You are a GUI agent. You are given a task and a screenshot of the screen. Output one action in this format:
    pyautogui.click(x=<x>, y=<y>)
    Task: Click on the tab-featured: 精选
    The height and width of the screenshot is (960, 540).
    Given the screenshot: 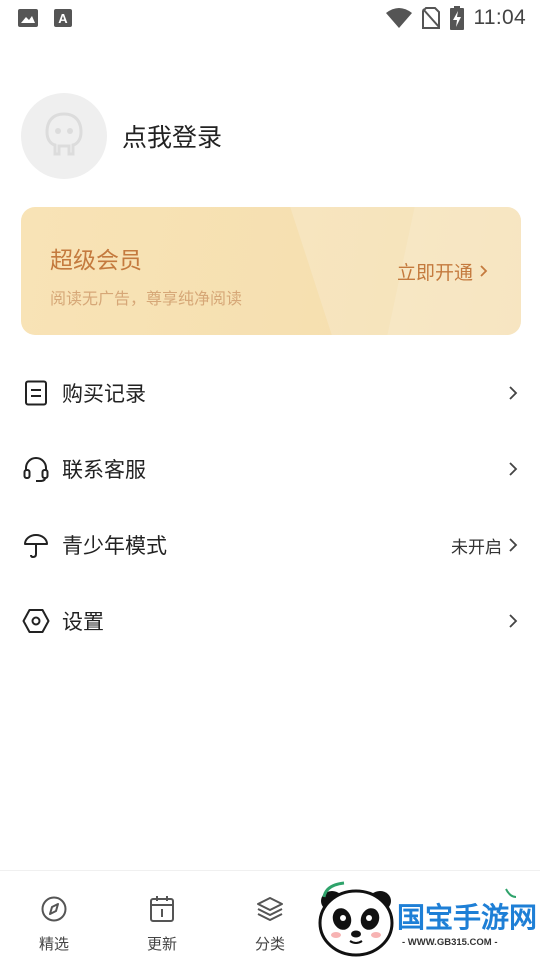 What is the action you would take?
    pyautogui.click(x=54, y=915)
    